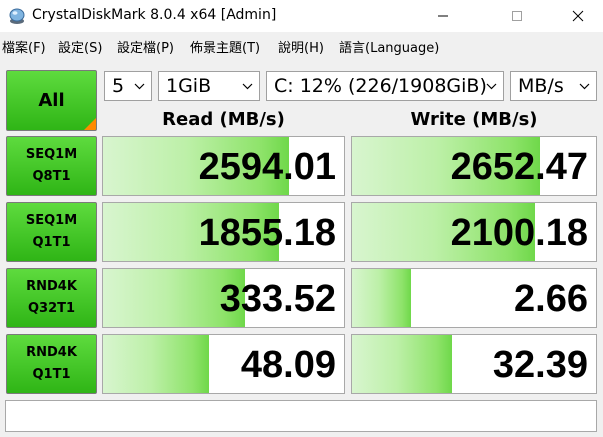 This screenshot has height=437, width=603. I want to click on menu-theme: 佈景主題(T), so click(225, 46).